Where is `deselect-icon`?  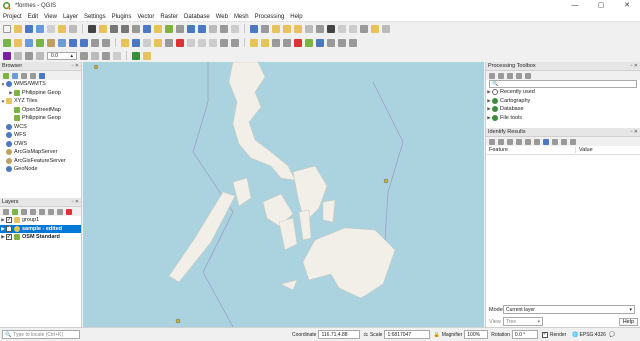
deselect-icon is located at coordinates (298, 28).